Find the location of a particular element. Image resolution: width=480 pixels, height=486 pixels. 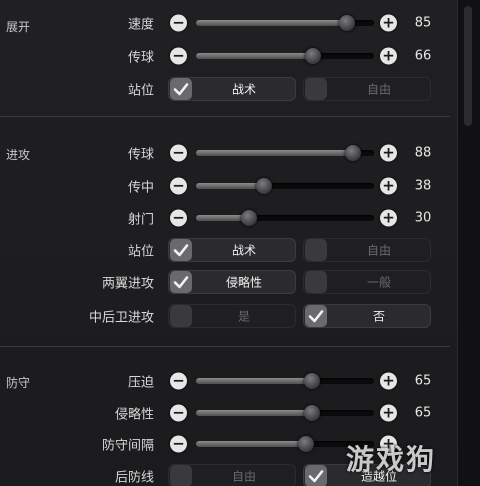

row-label: 射门 is located at coordinates (140, 220).